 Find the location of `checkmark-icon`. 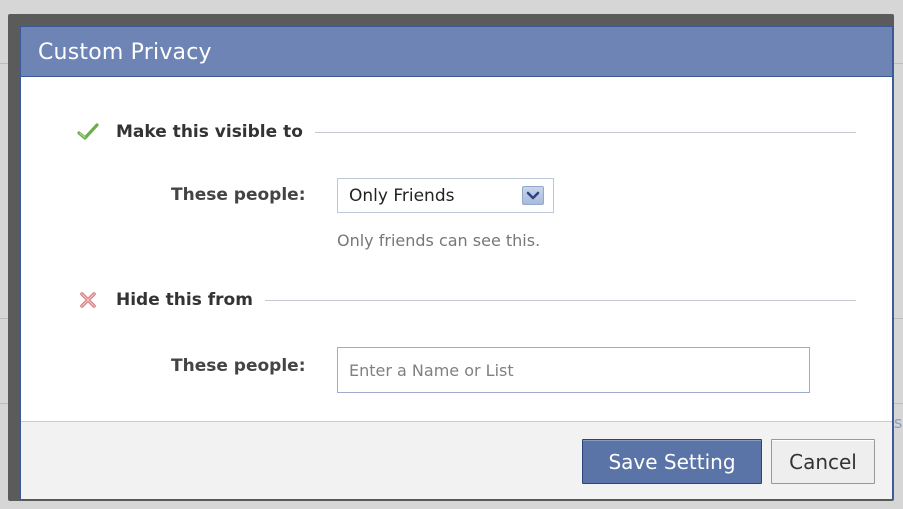

checkmark-icon is located at coordinates (88, 132).